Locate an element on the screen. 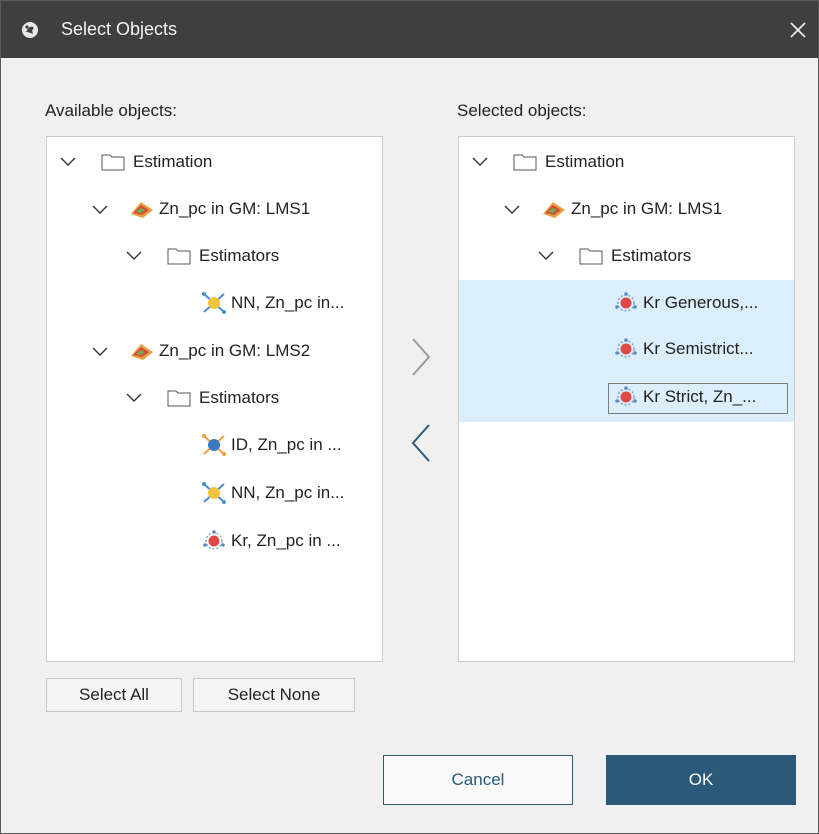 The image size is (819, 834). select-all-button: Select All is located at coordinates (114, 695).